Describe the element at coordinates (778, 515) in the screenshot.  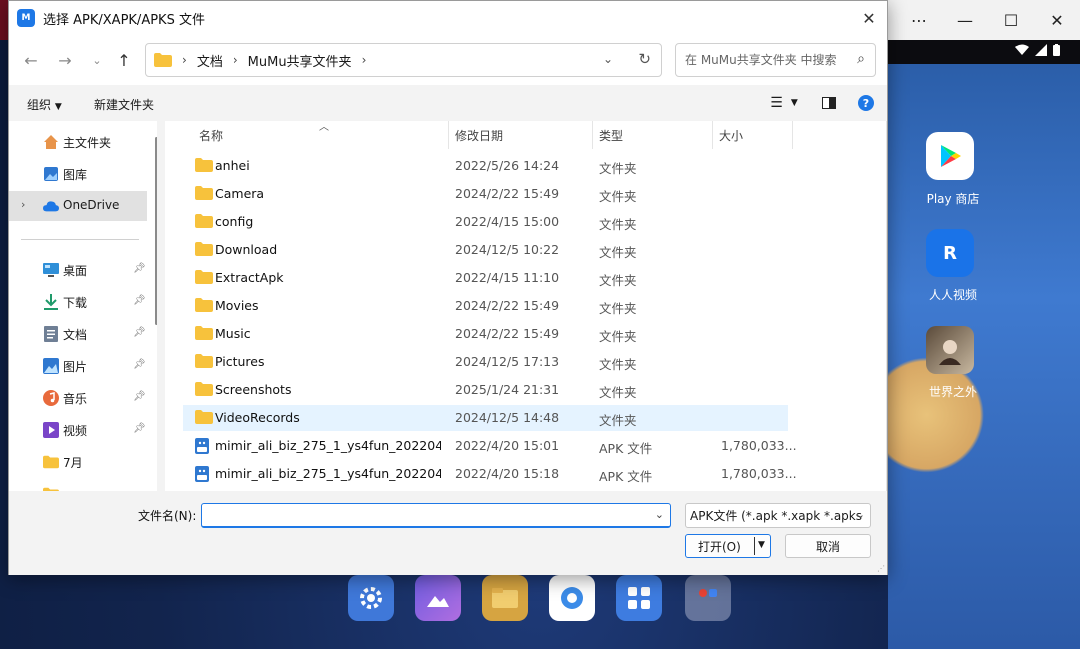
I see `file-type-filter: APK文件 (*.apk *.xapk *.apks ⌄` at that location.